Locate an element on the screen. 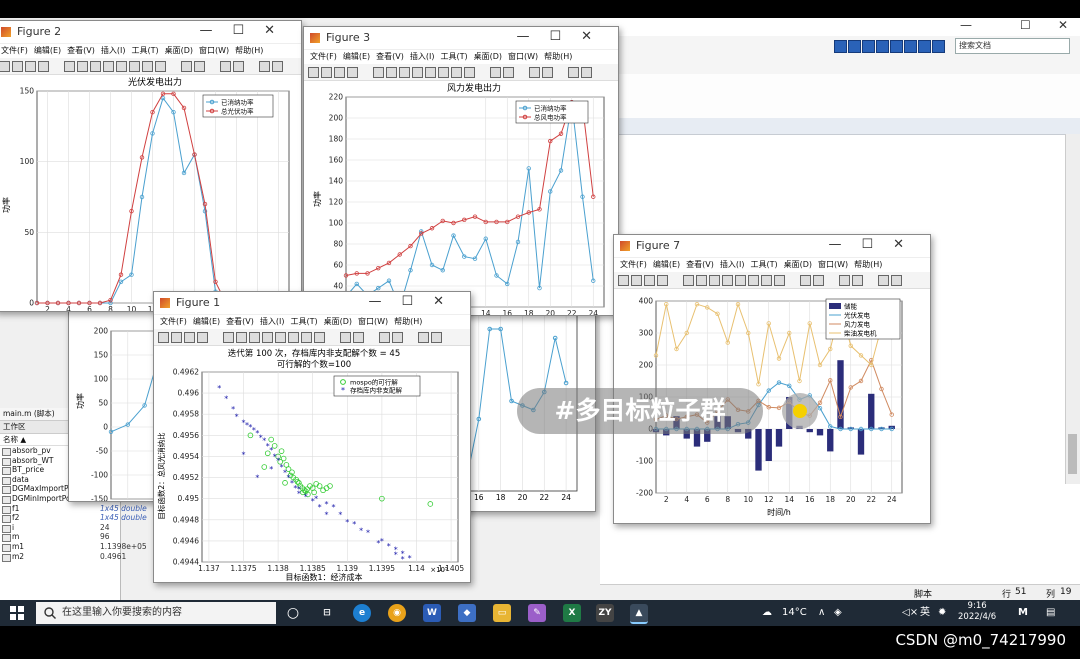 This screenshot has width=1080, height=659. figure-1-titlebar: Figure 1 —☐✕ is located at coordinates (312, 303).